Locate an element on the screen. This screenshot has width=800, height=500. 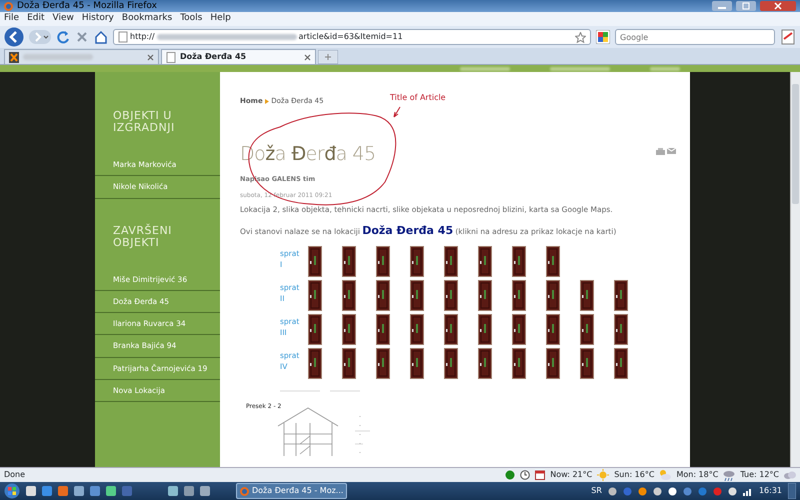
annotation-text: Title of Article is located at coordinates (418, 98).